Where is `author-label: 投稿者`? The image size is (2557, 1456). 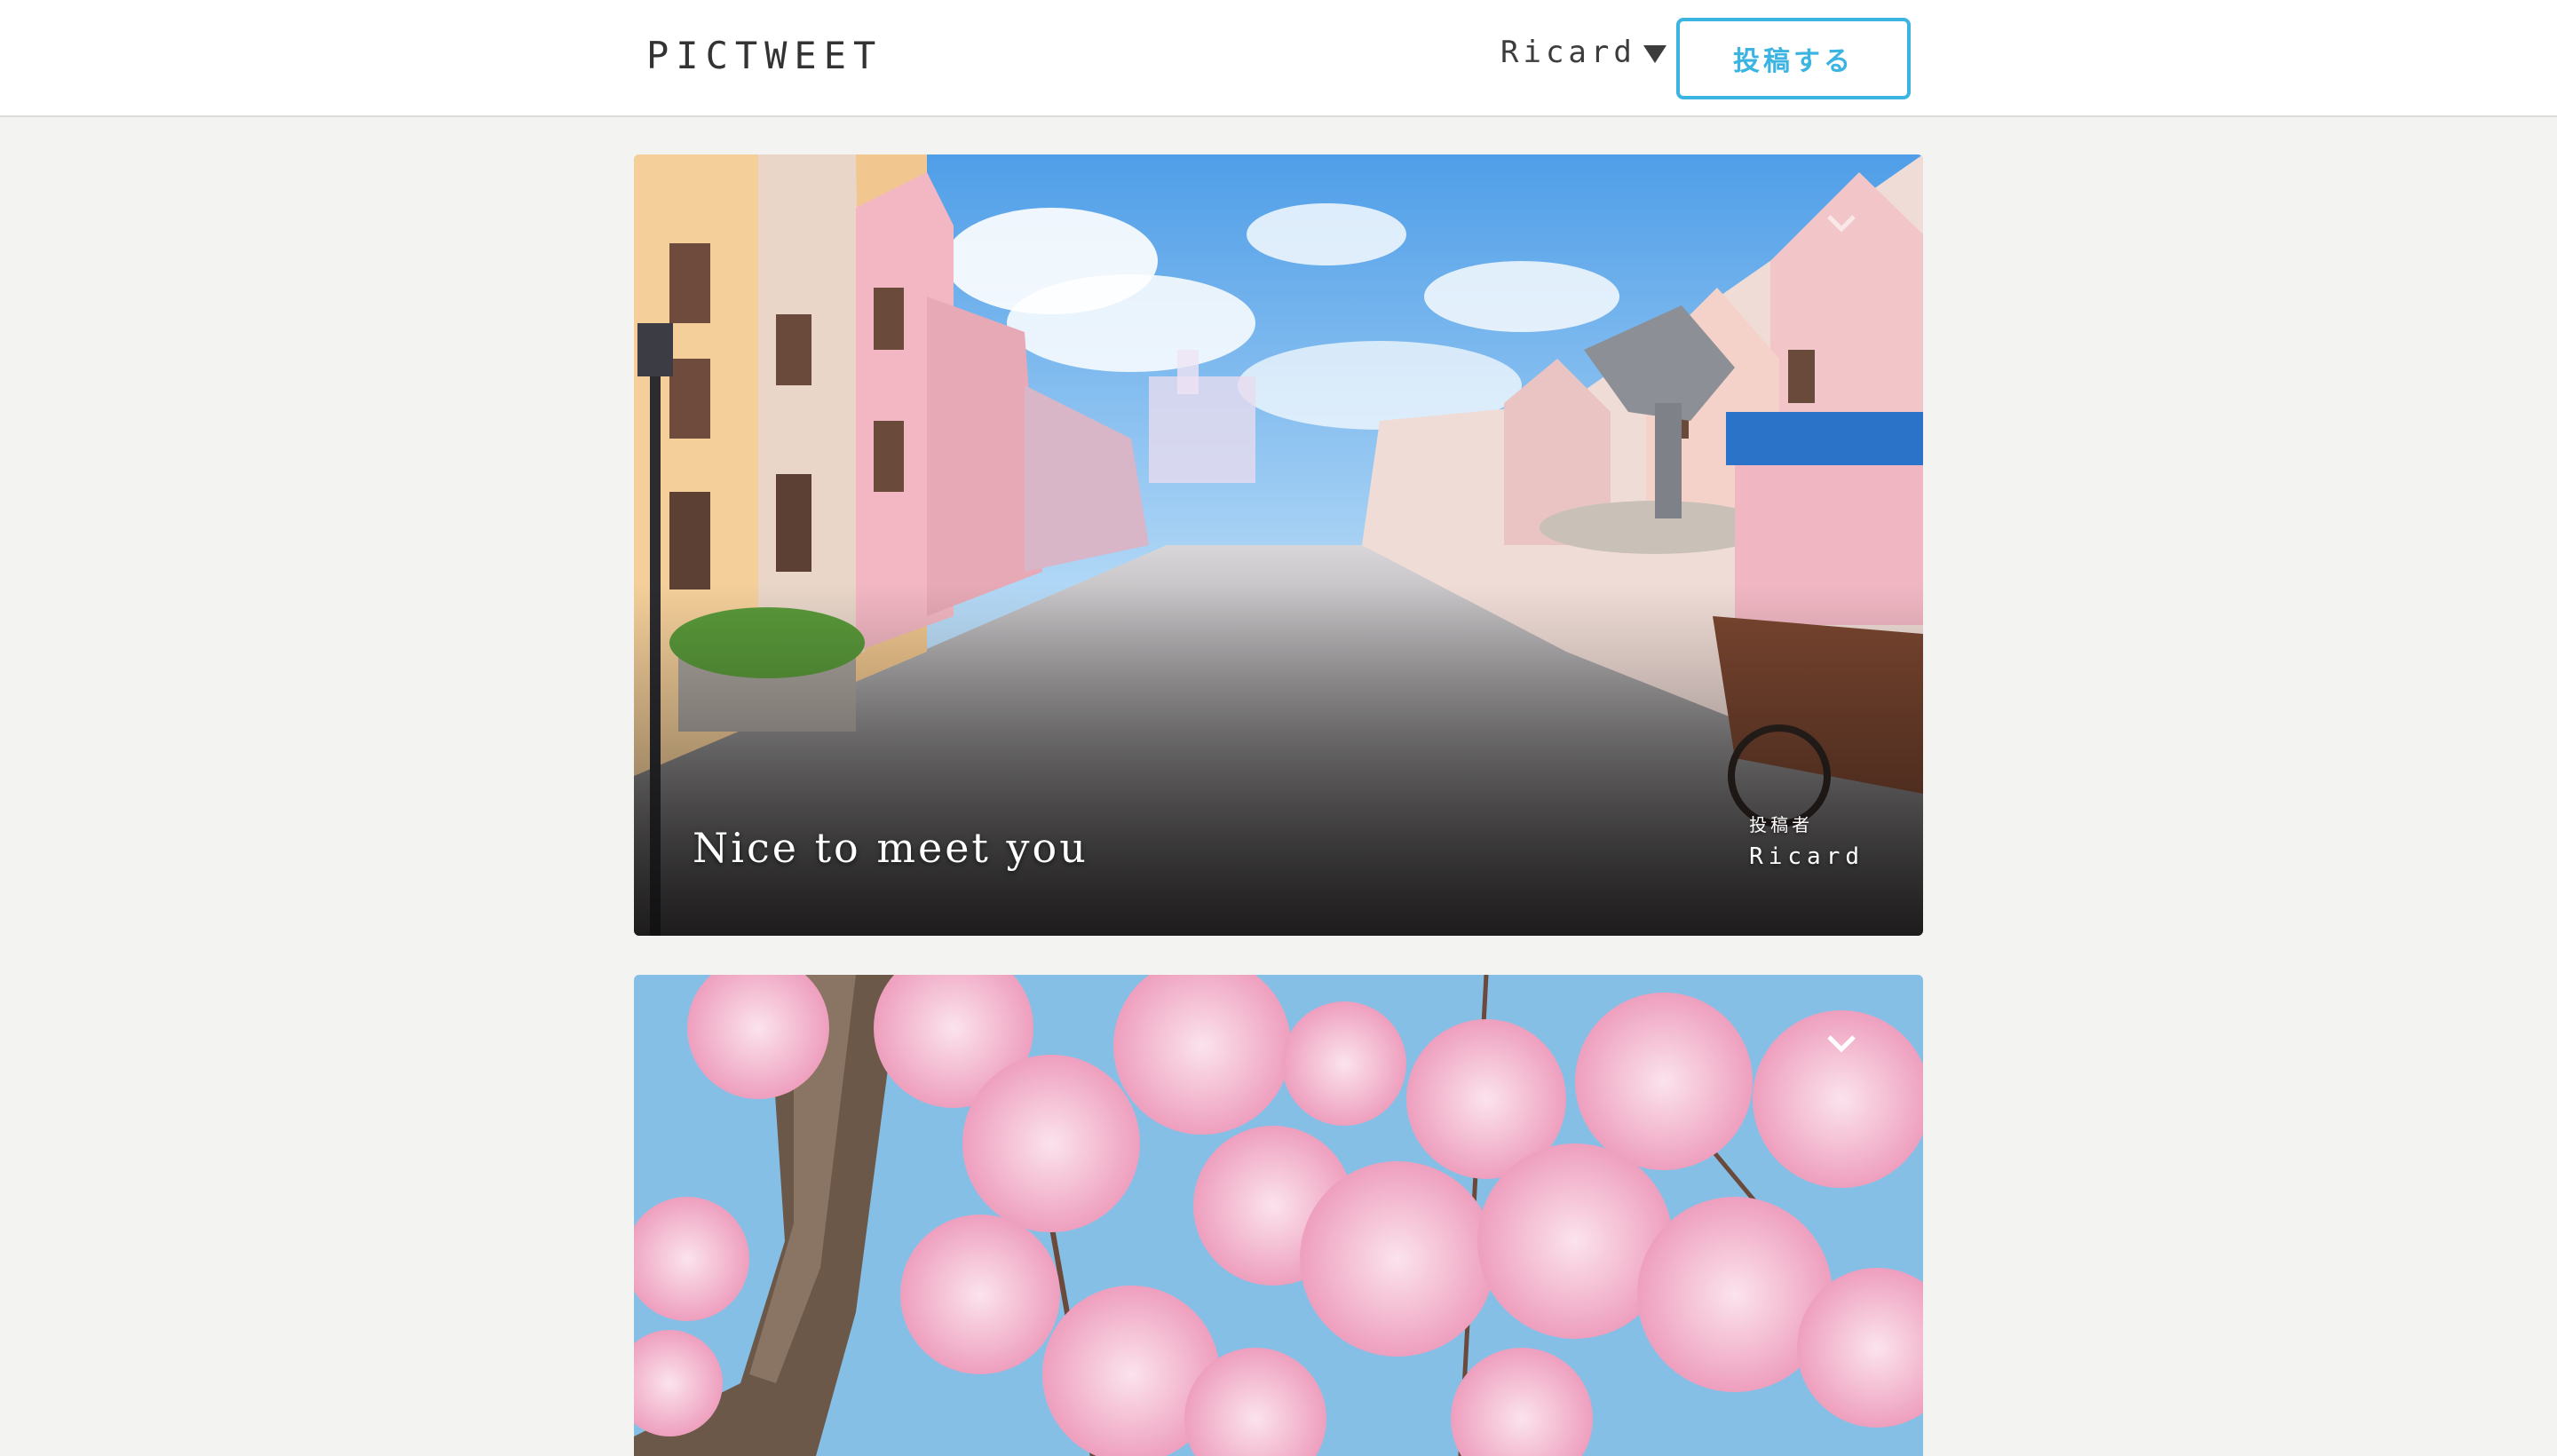
author-label: 投稿者 is located at coordinates (1781, 824).